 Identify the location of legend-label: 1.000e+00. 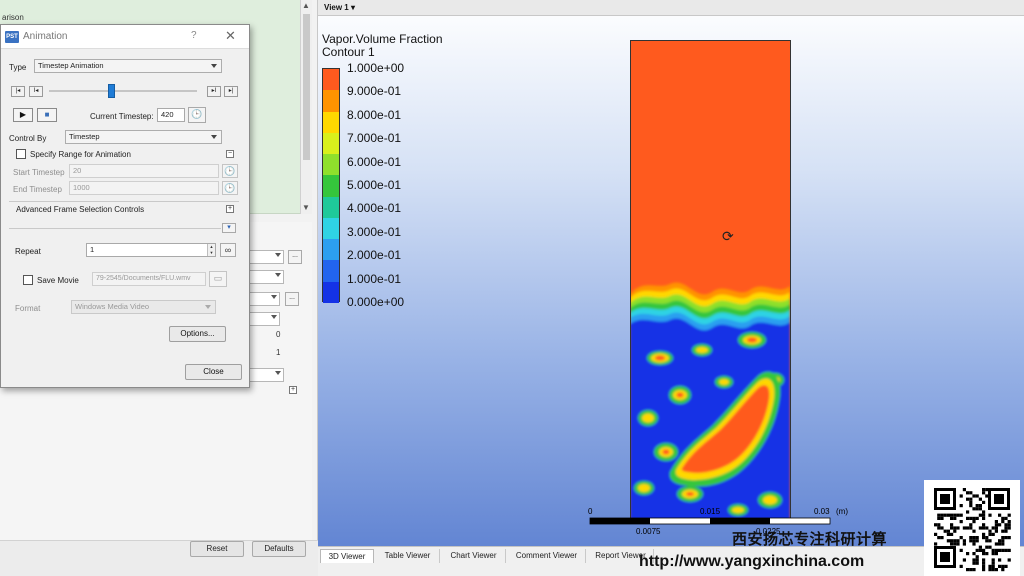
(376, 68).